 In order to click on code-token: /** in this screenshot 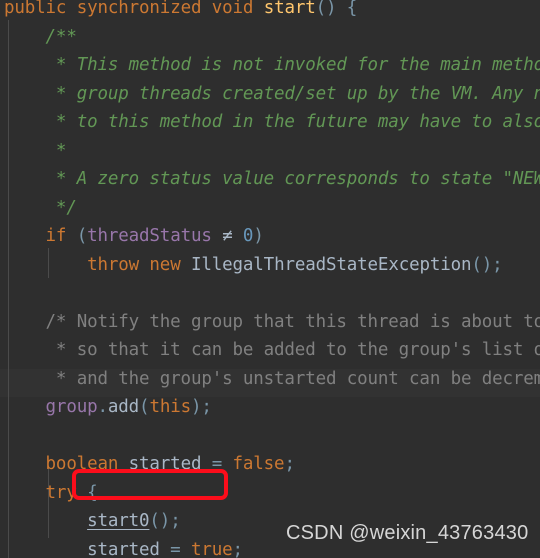, I will do `click(40, 36)`.